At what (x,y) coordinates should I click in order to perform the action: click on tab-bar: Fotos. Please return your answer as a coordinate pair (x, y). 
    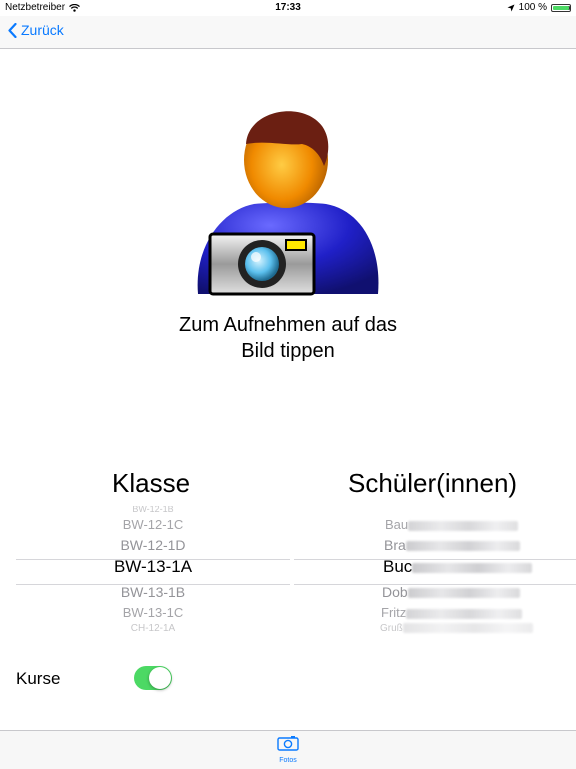
    Looking at the image, I should click on (288, 749).